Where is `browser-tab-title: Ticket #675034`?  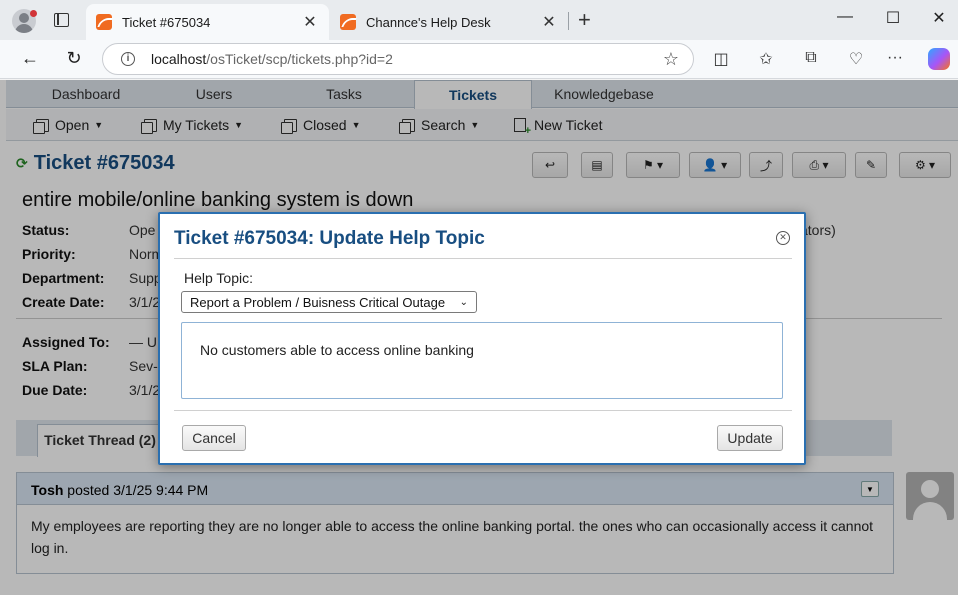
browser-tab-title: Ticket #675034 is located at coordinates (166, 22).